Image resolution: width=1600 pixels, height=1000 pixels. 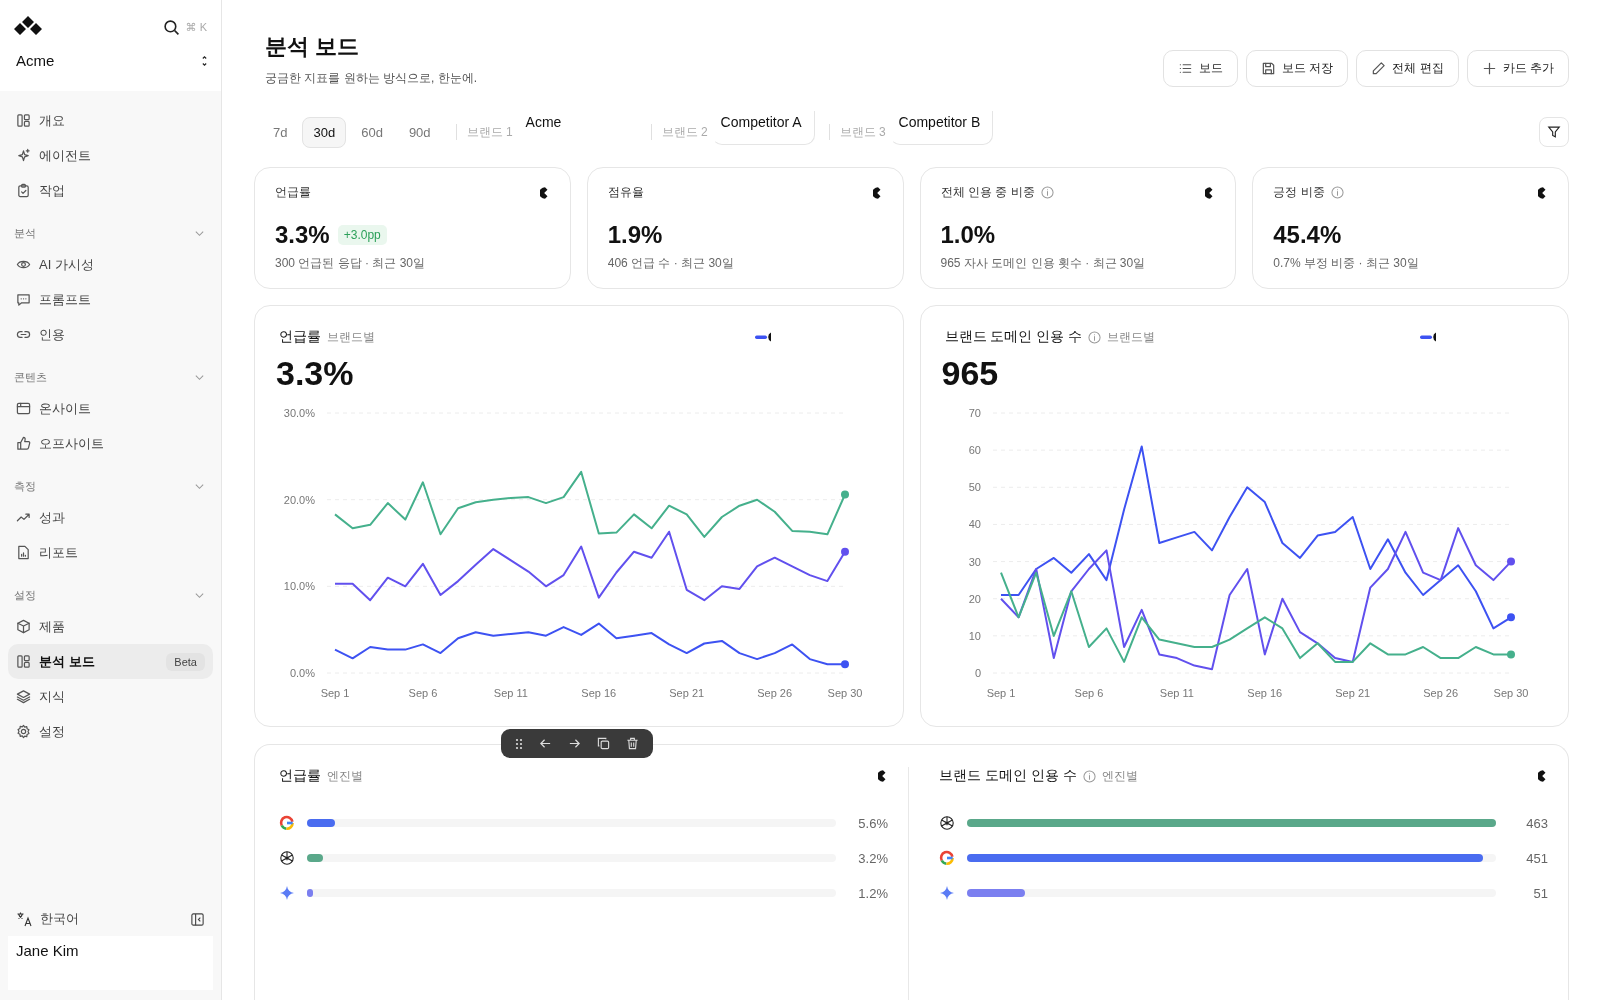 I want to click on trash-icon, so click(x=632, y=743).